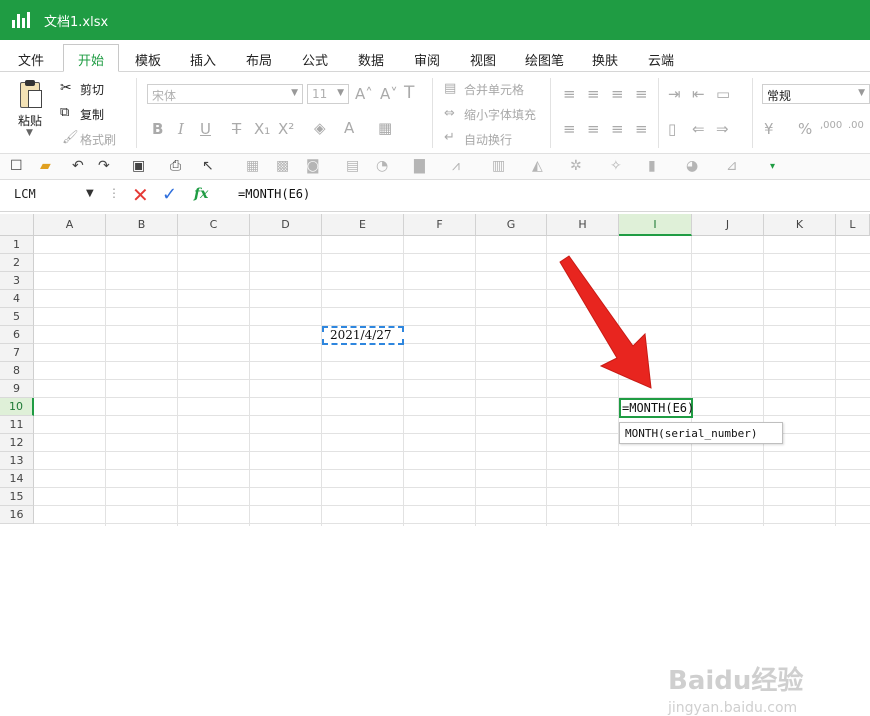 Image resolution: width=870 pixels, height=716 pixels. I want to click on underline-icon: U, so click(205, 129).